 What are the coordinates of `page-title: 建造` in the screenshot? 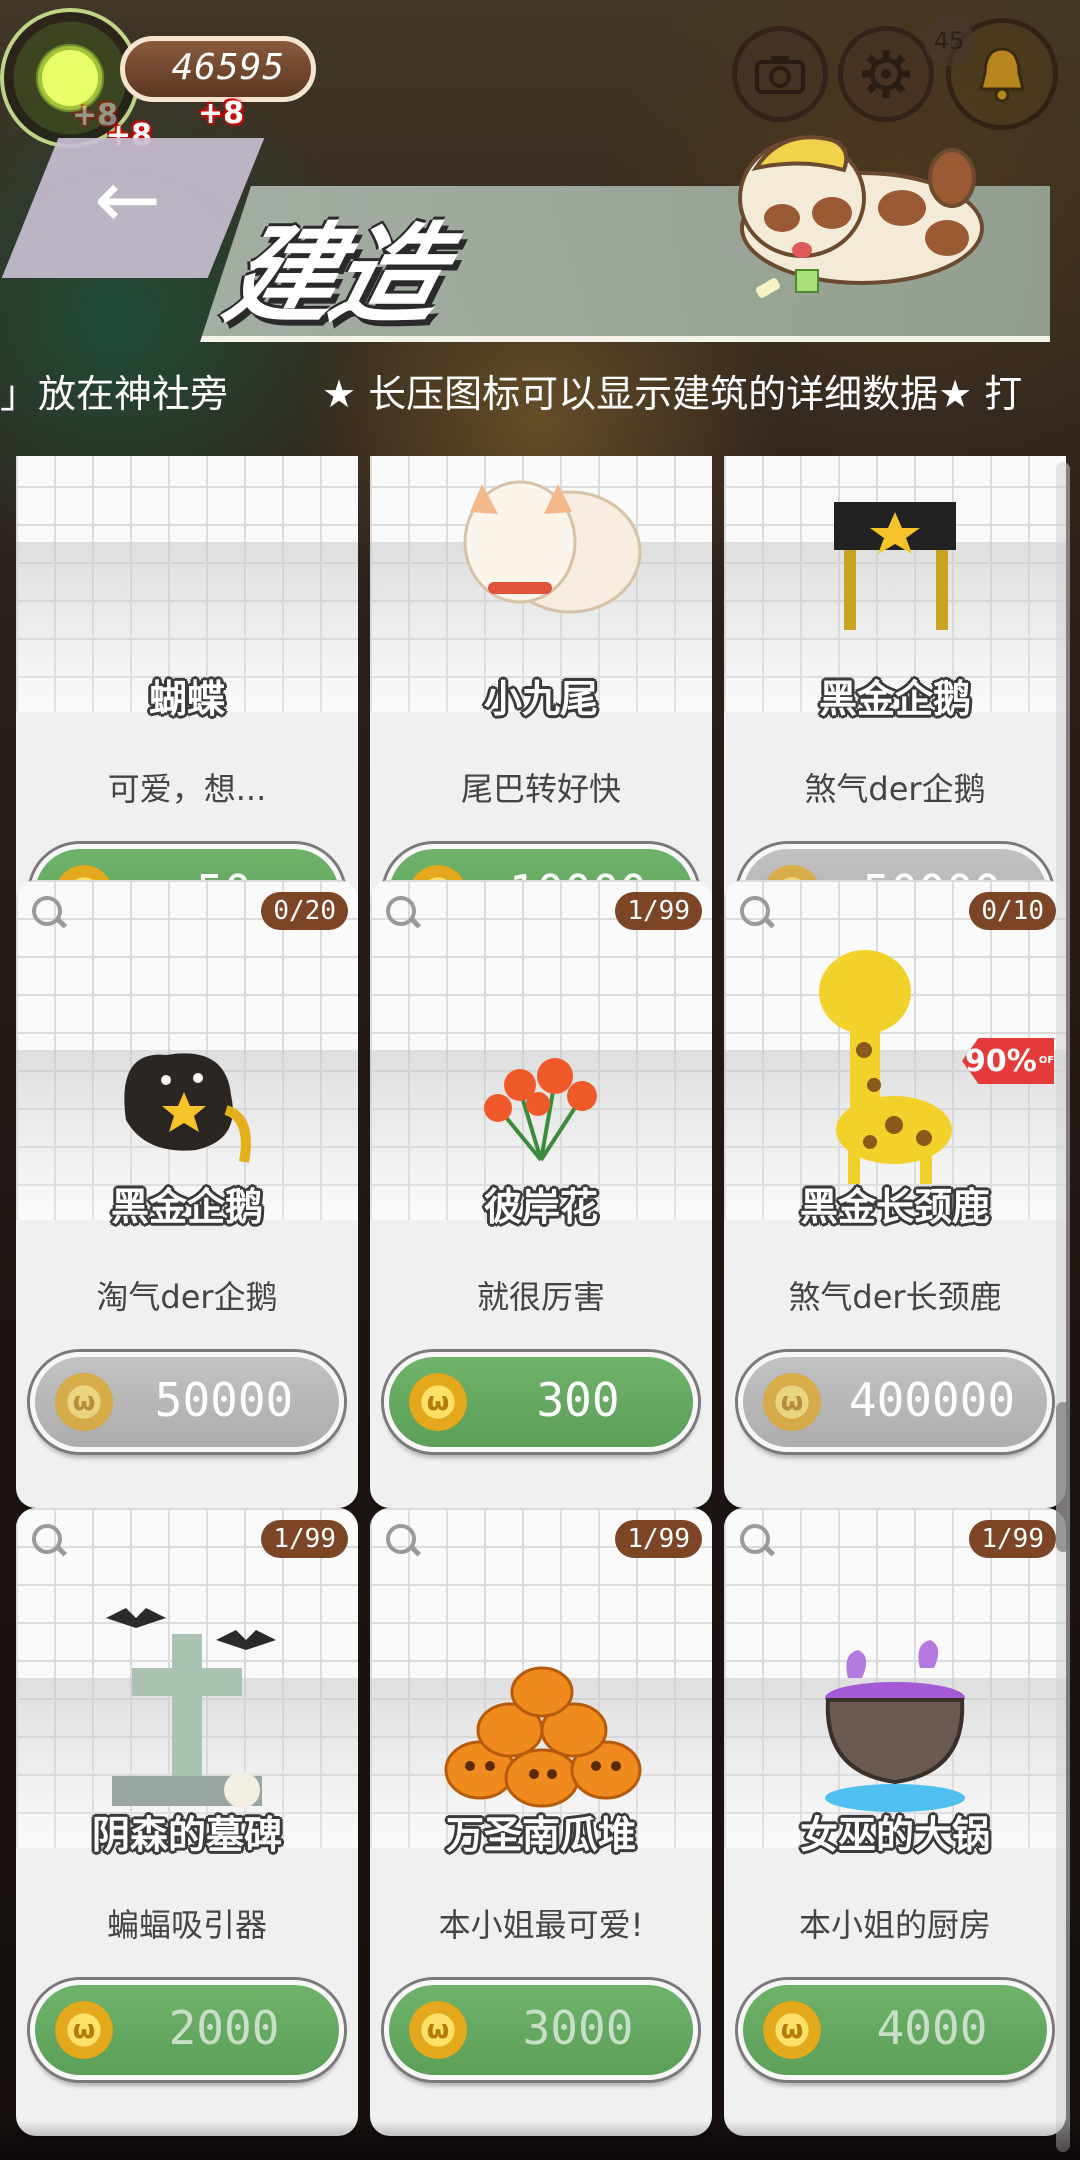 It's located at (334, 275).